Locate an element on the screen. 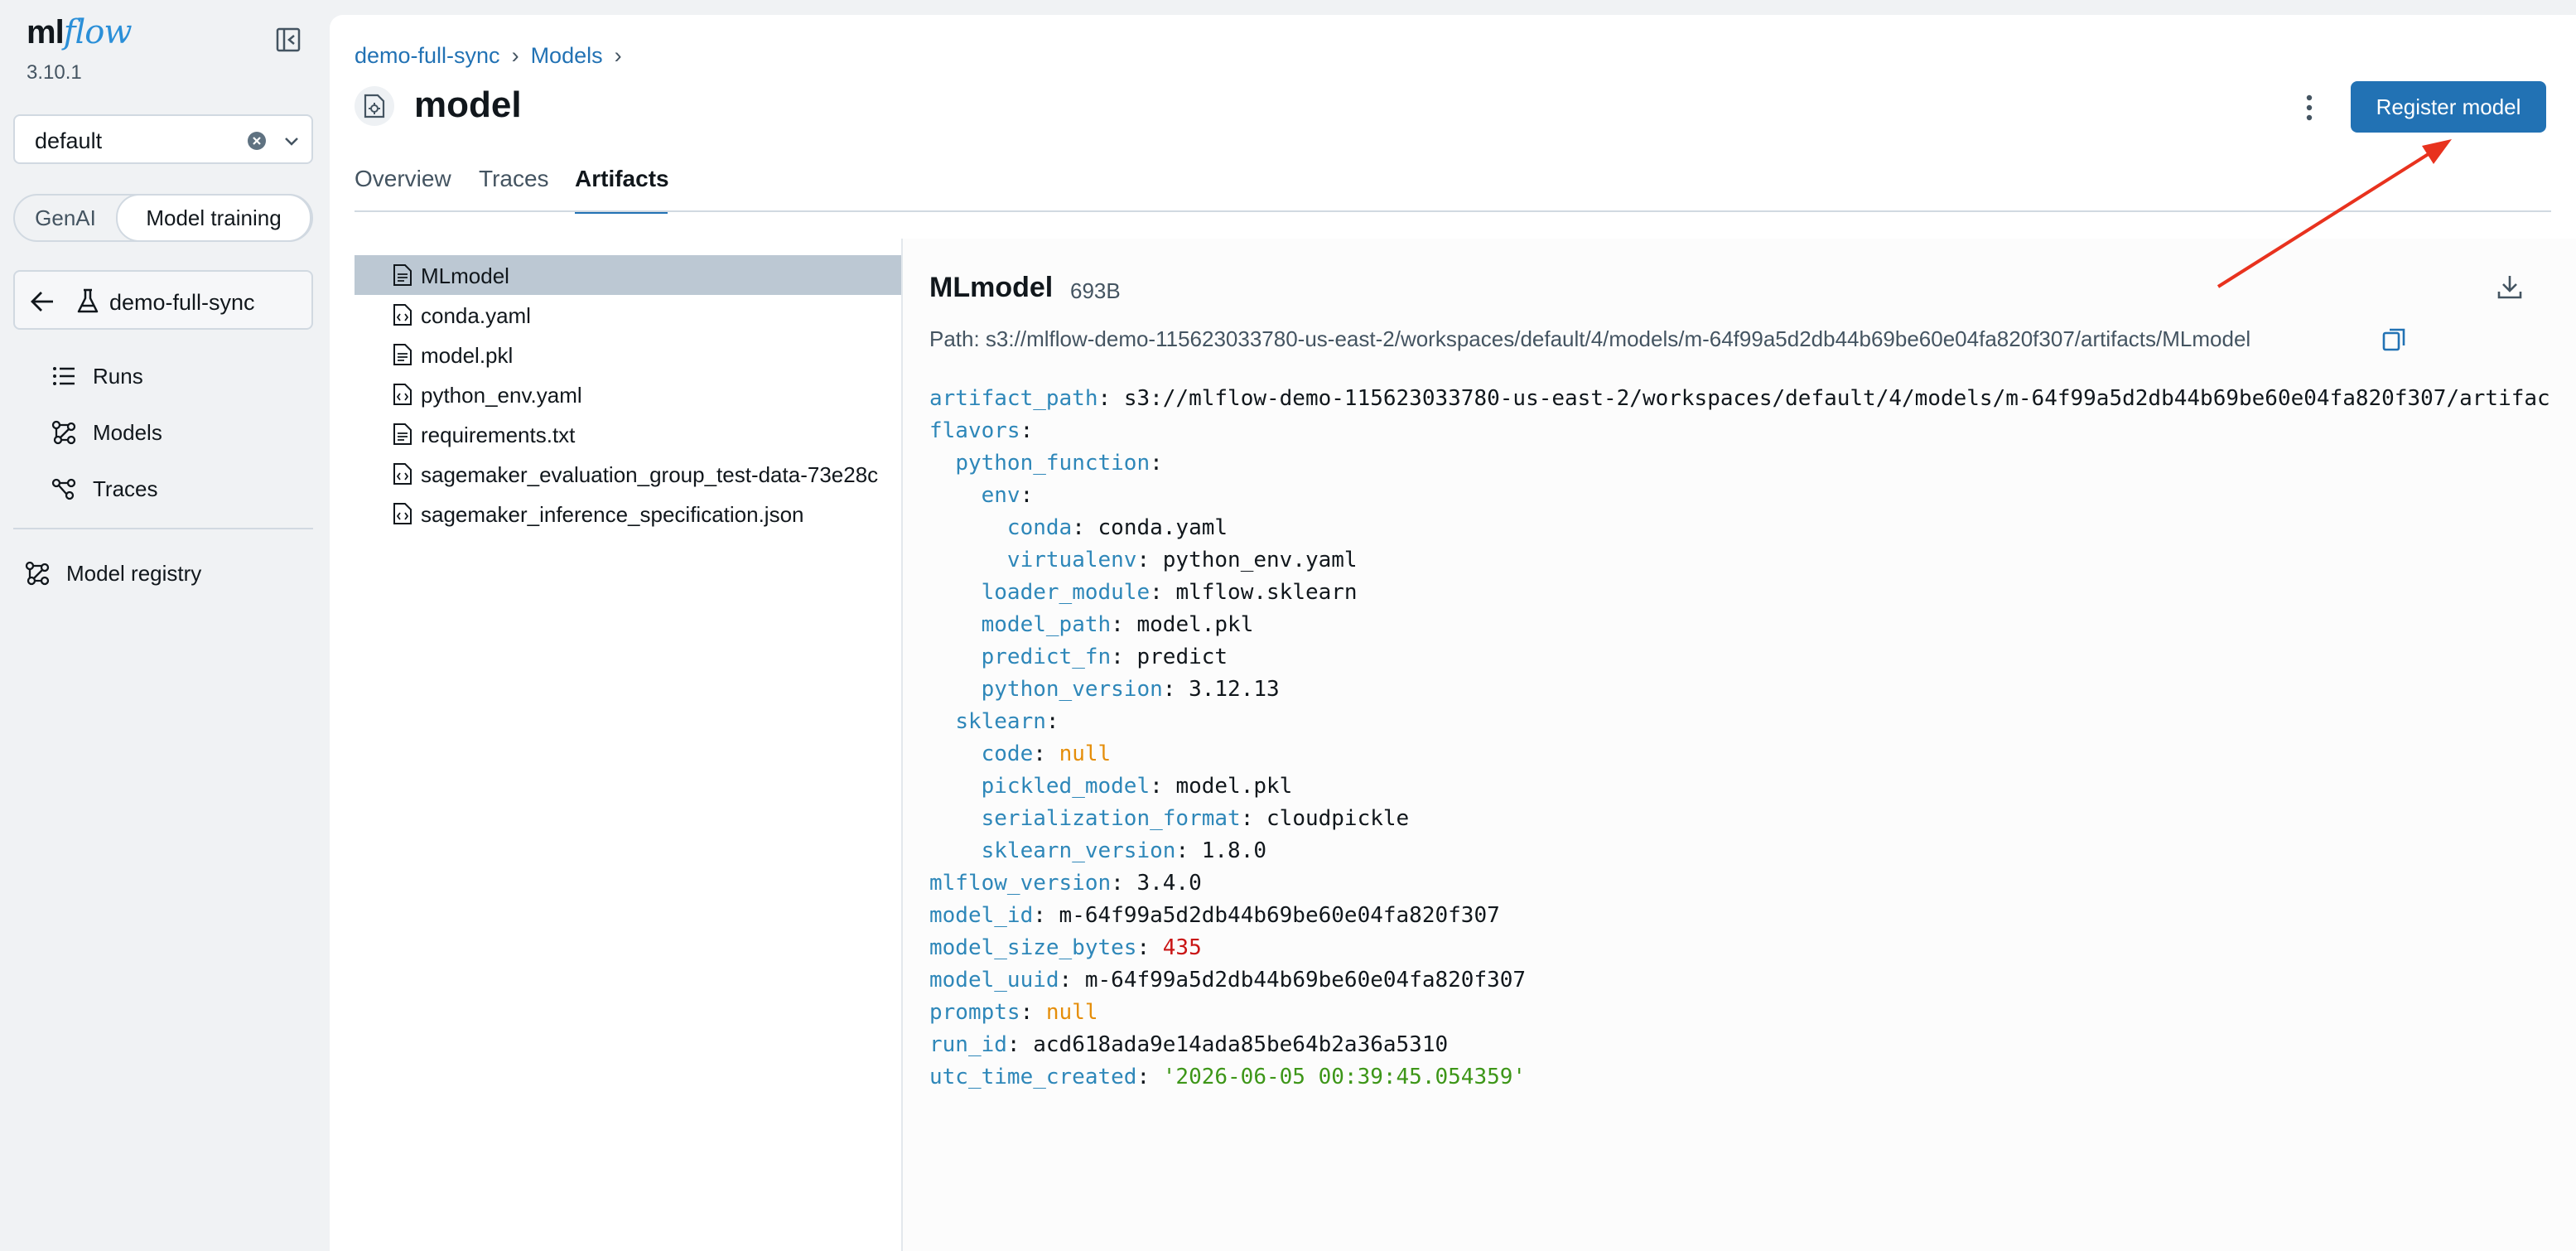  sidebar-item-model-registry: Model registry is located at coordinates (152, 572).